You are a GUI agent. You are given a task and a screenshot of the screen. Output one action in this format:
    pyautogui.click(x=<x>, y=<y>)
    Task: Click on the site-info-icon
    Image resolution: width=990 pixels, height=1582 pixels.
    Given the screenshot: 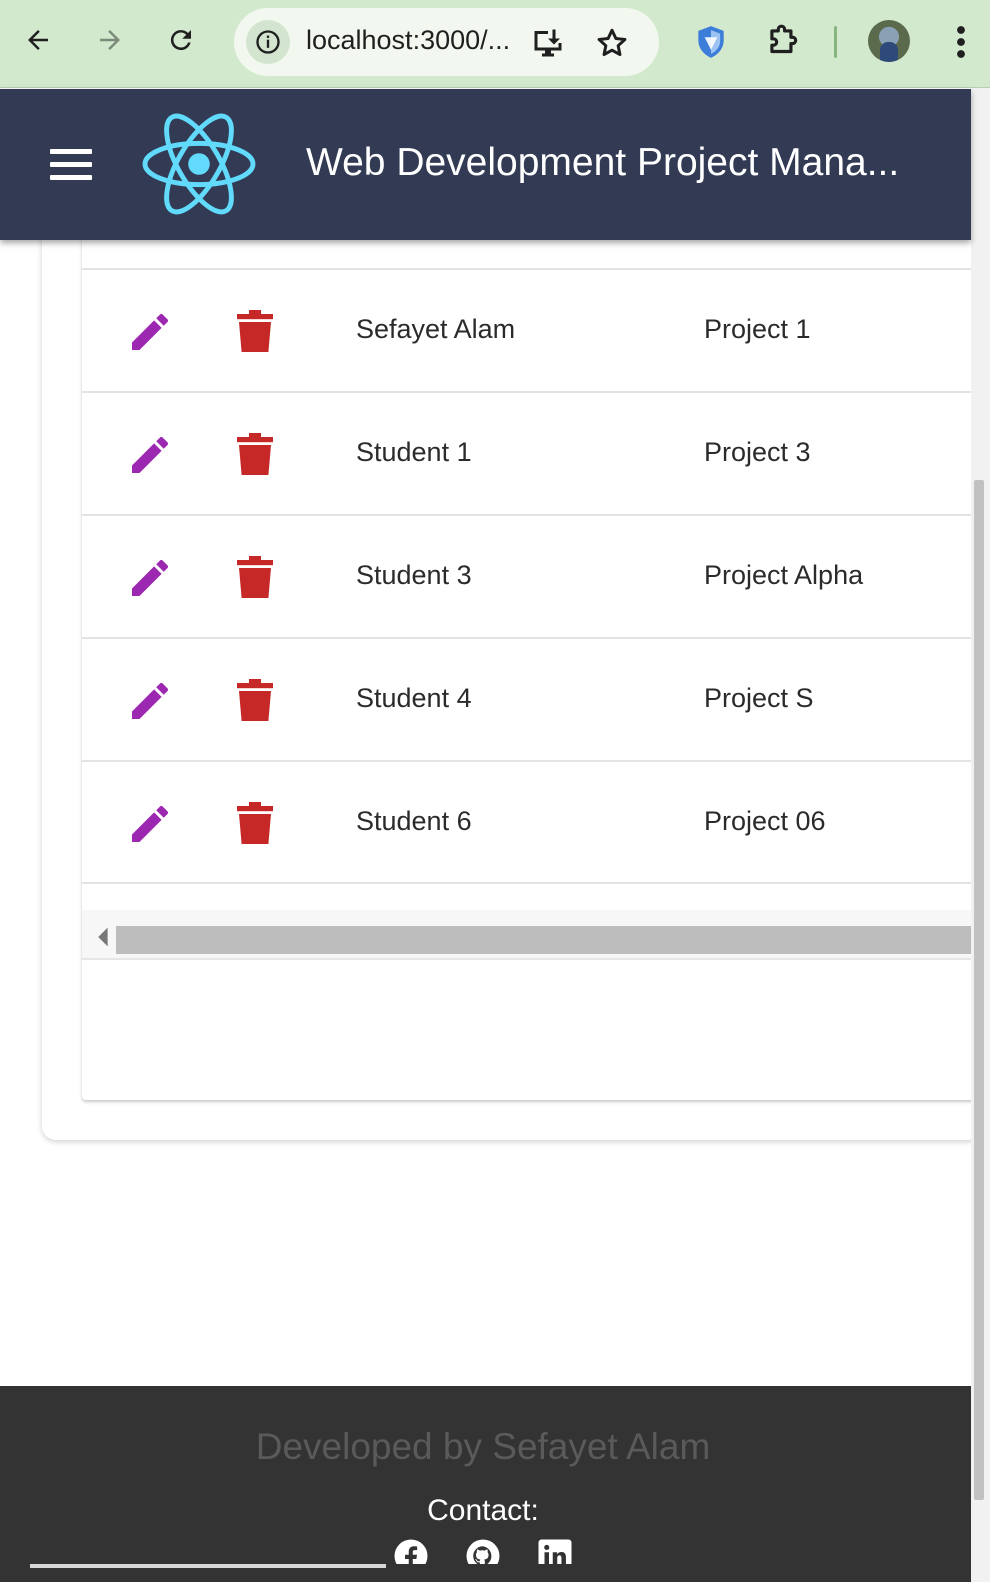 What is the action you would take?
    pyautogui.click(x=268, y=42)
    